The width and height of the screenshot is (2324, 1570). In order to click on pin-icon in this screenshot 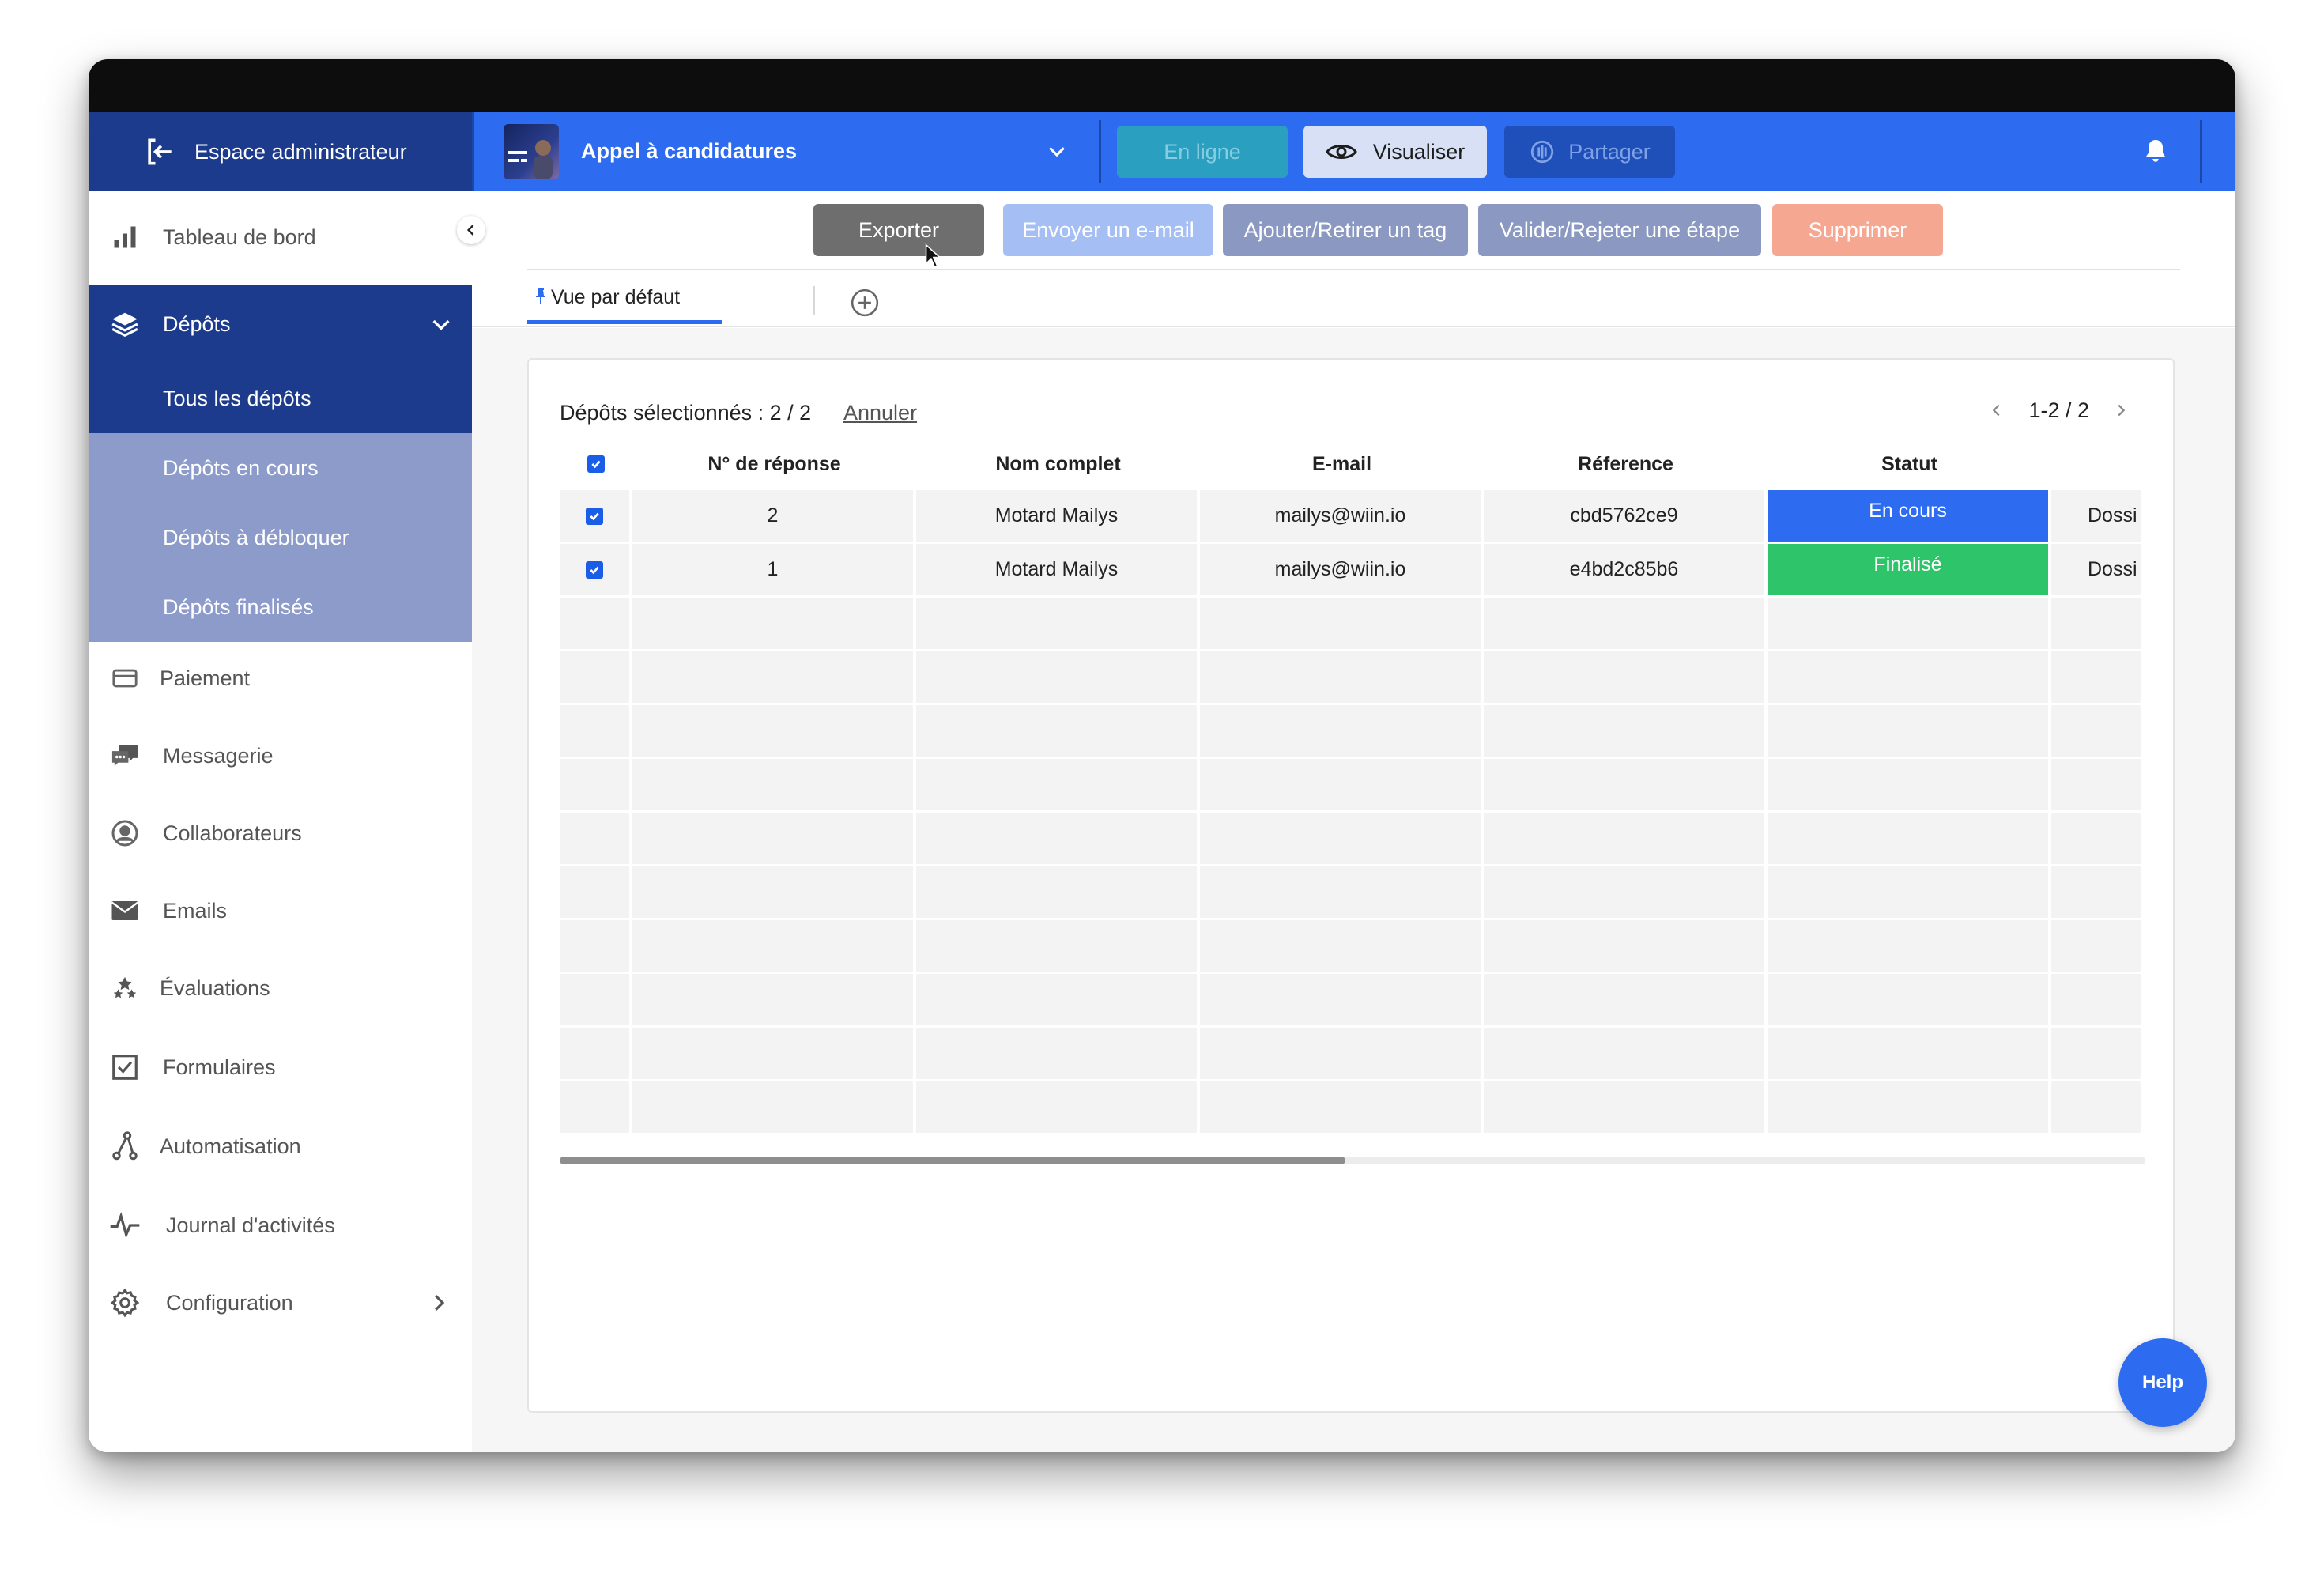, I will do `click(540, 296)`.